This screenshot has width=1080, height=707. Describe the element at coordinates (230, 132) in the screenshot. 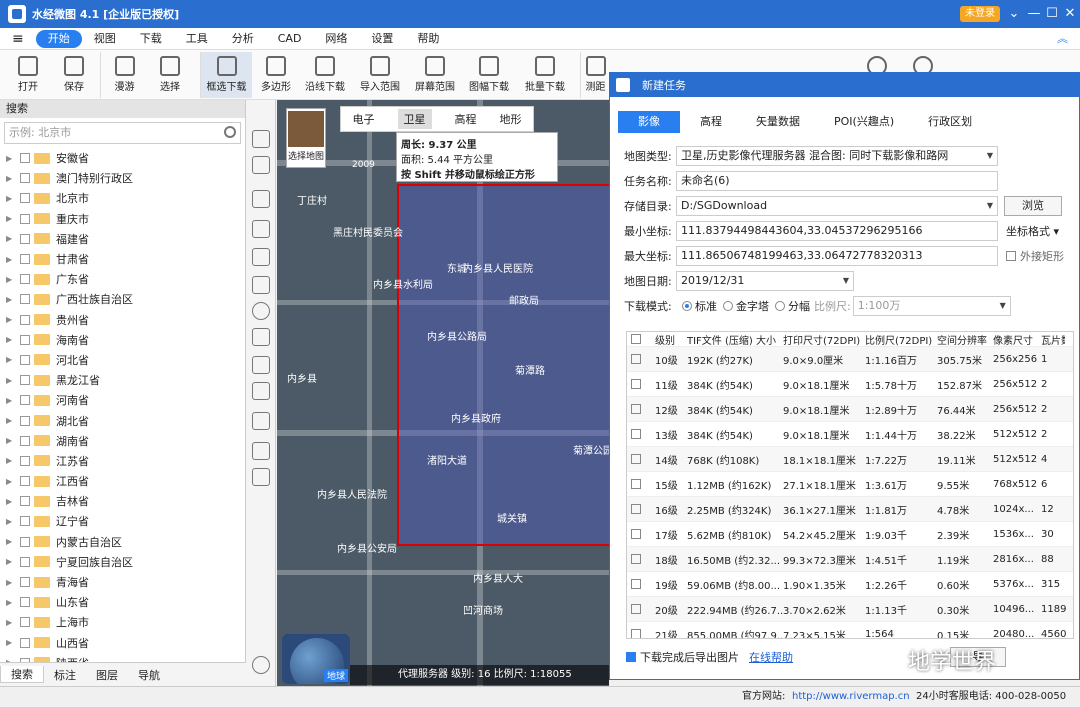

I see `search-icon` at that location.